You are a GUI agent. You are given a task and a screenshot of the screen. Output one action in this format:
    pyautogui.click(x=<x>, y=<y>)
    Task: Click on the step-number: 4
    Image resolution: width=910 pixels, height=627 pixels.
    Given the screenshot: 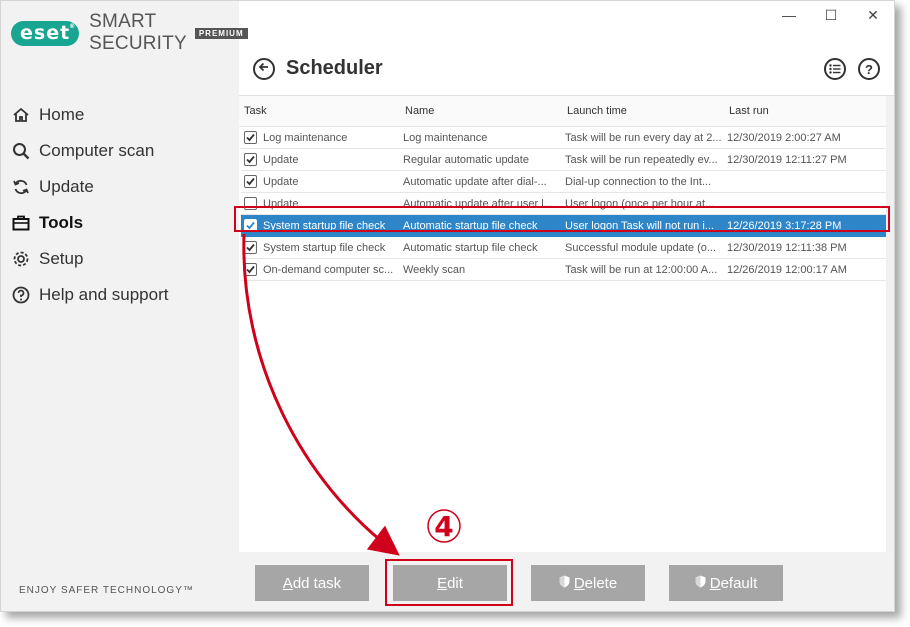 What is the action you would take?
    pyautogui.click(x=444, y=526)
    